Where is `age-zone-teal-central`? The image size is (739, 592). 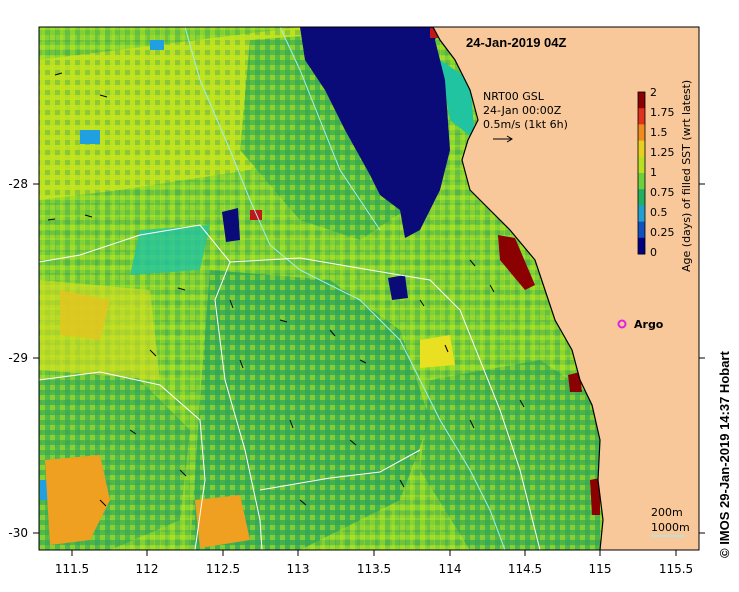 age-zone-teal-central is located at coordinates (170, 250).